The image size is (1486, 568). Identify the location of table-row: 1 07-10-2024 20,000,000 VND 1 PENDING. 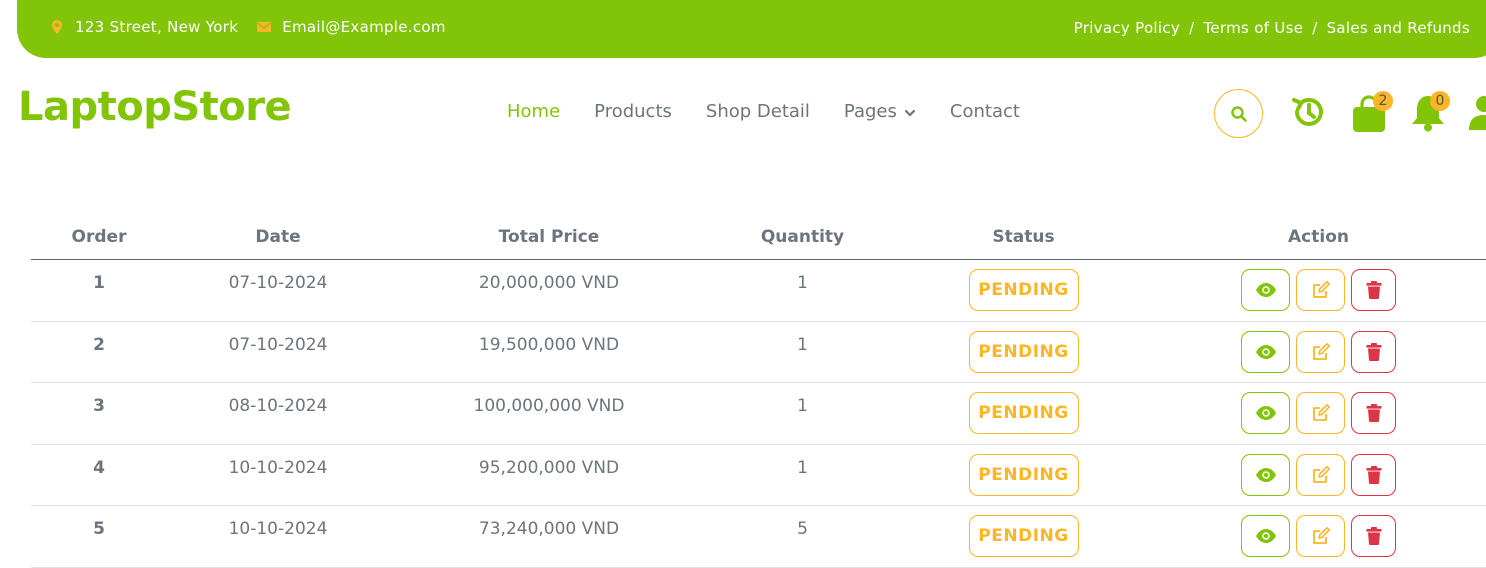
(758, 291).